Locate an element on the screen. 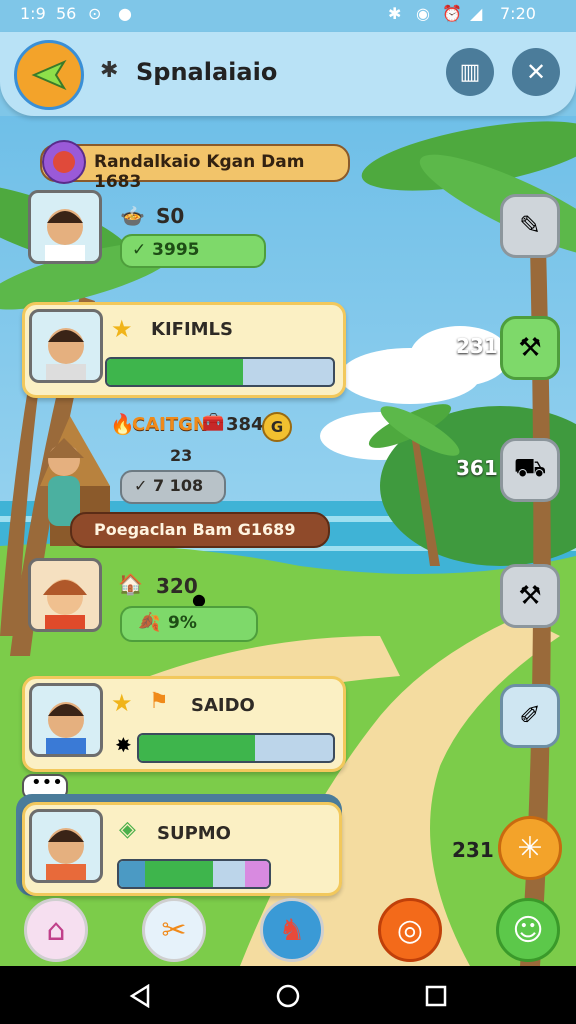  home-icon: ⌂ is located at coordinates (56, 930).